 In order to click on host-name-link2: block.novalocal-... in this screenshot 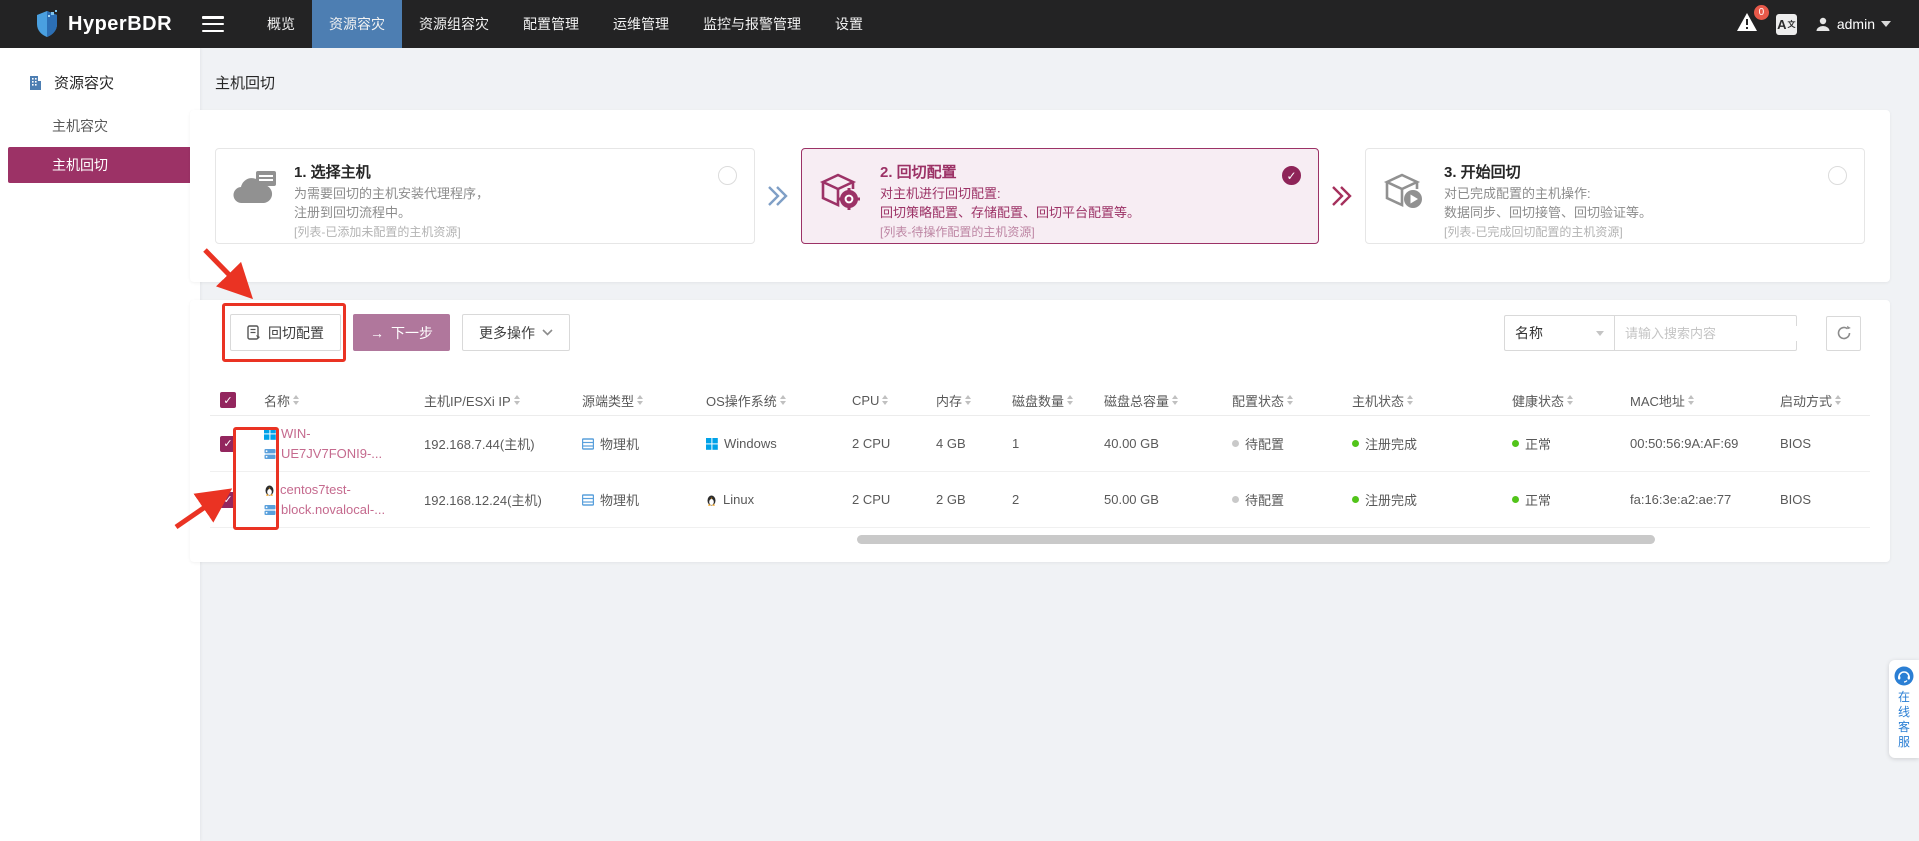, I will do `click(333, 509)`.